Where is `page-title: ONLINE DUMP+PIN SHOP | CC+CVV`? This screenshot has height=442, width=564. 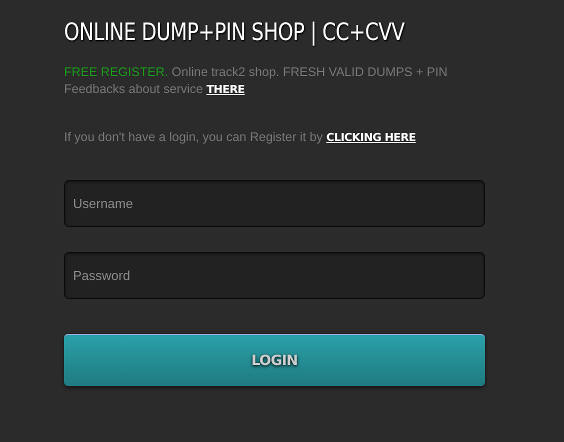
page-title: ONLINE DUMP+PIN SHOP | CC+CVV is located at coordinates (234, 32).